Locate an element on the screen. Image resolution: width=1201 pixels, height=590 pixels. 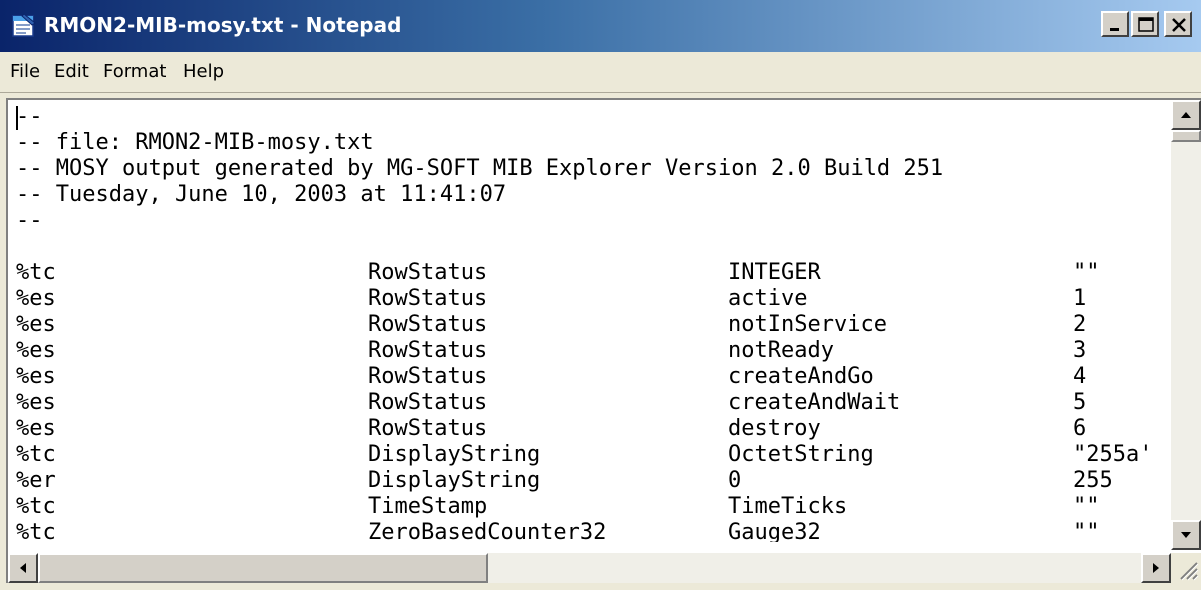
row-name: ZeroBasedCounter32 is located at coordinates (487, 531).